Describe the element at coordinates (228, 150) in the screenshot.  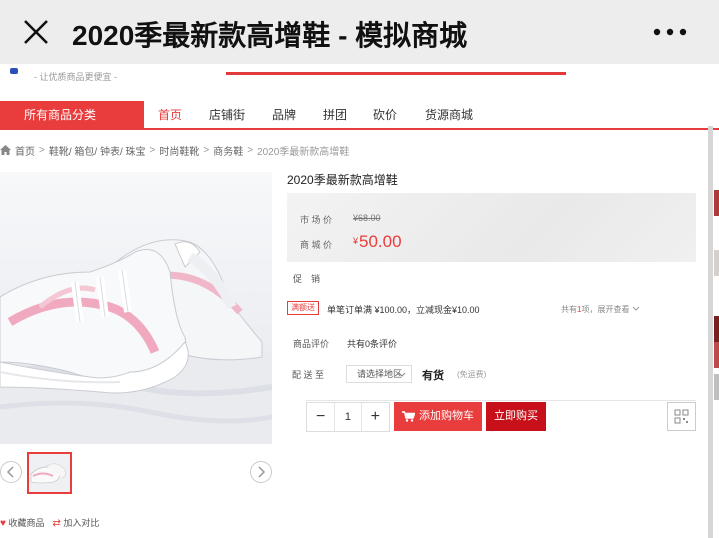
I see `breadcrumb-type: 商务鞋` at that location.